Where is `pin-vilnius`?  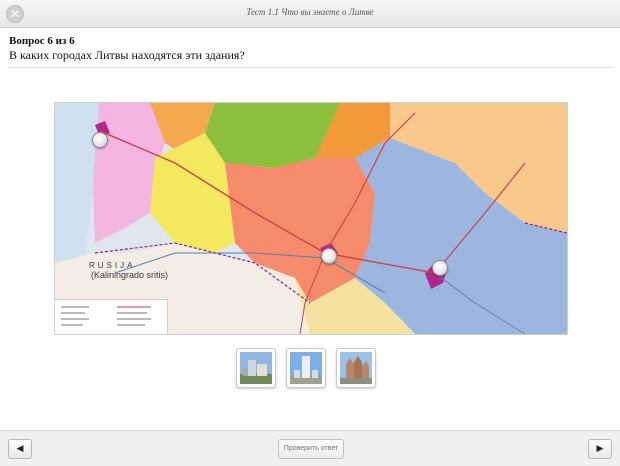
pin-vilnius is located at coordinates (440, 268).